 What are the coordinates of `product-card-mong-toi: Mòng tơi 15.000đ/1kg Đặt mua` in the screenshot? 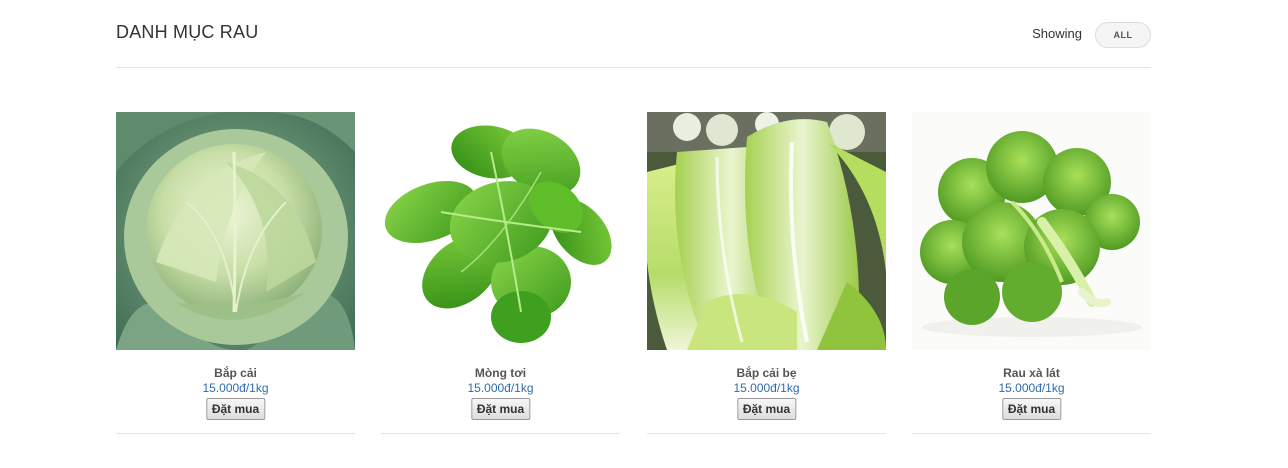 It's located at (500, 273).